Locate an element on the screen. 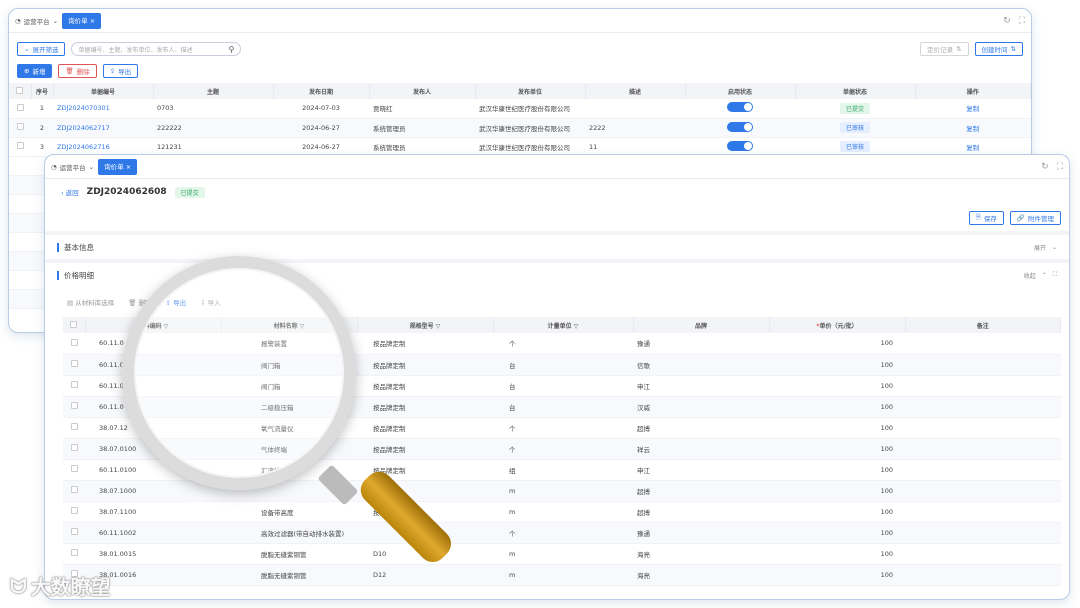  section-marker is located at coordinates (58, 247).